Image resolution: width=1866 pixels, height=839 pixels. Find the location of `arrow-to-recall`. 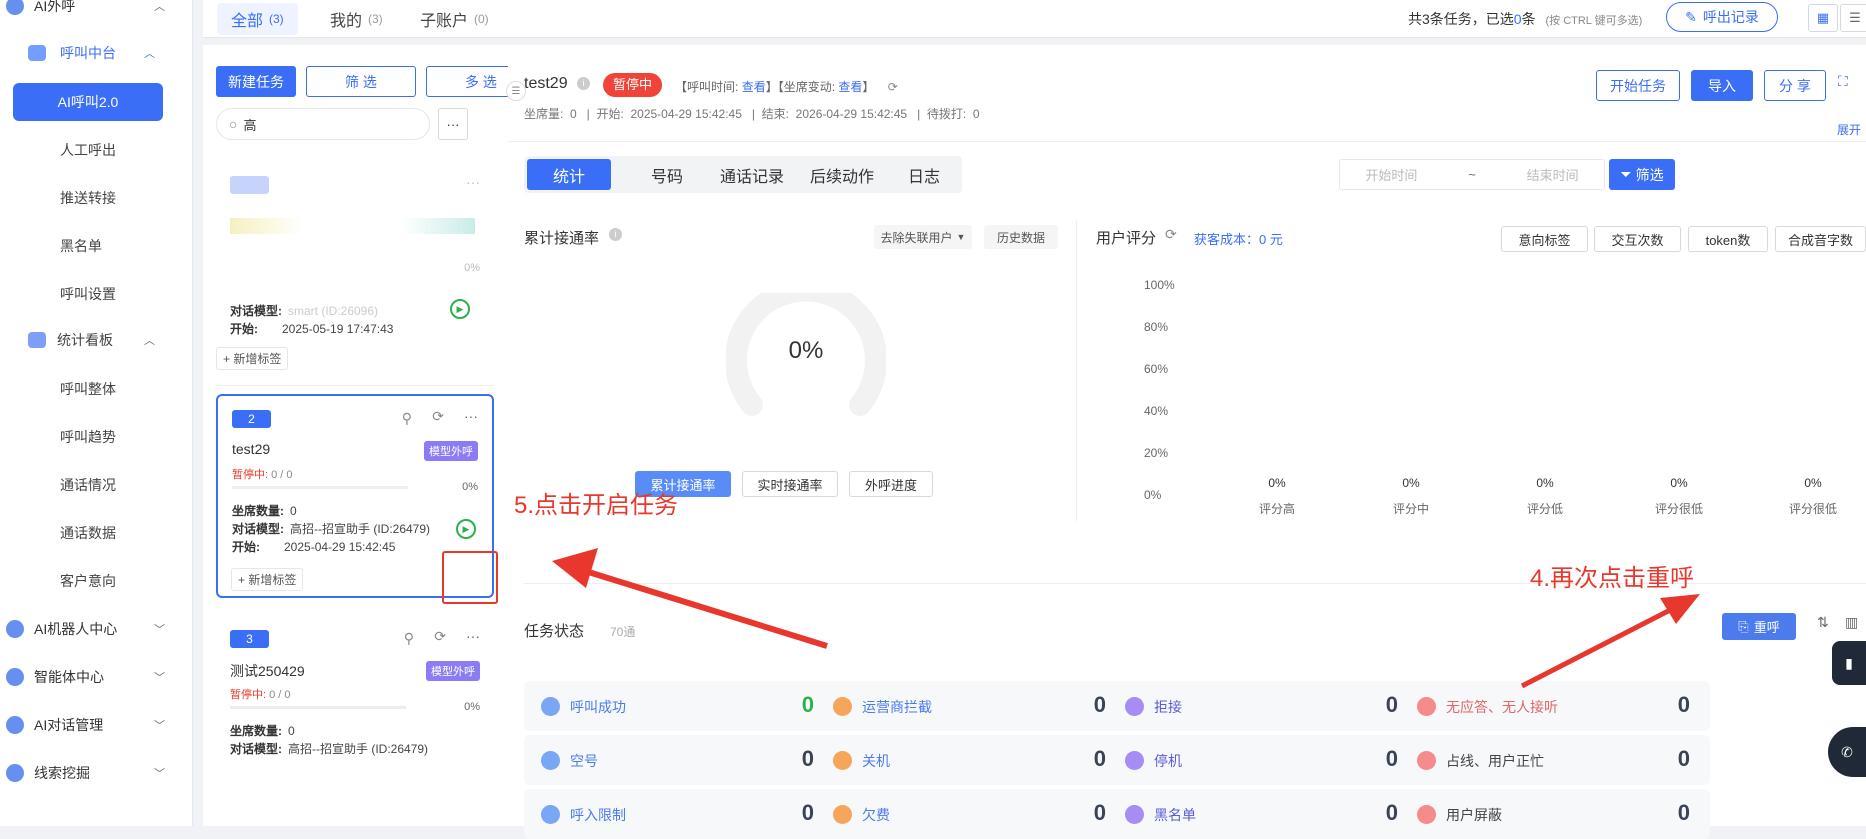

arrow-to-recall is located at coordinates (1600, 646).